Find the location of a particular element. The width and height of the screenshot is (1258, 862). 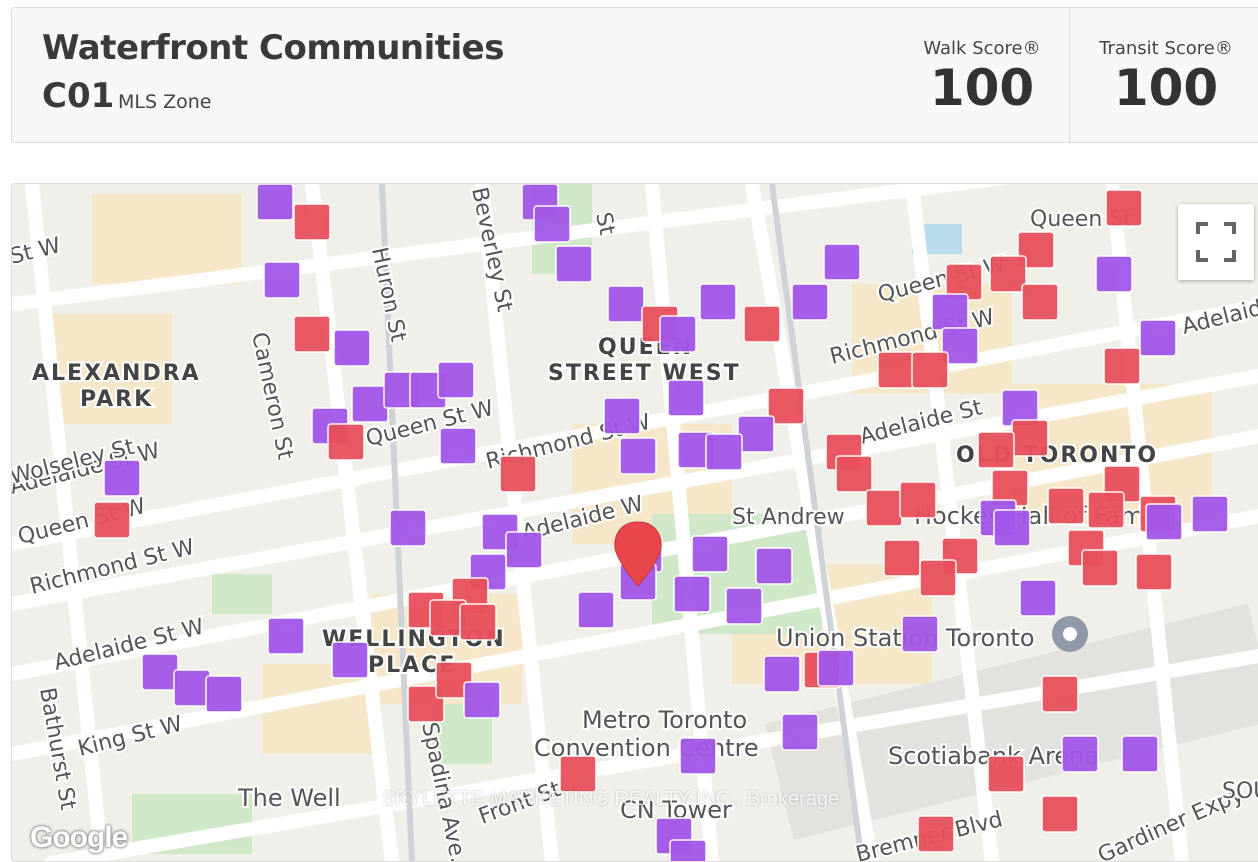

district-label: PARK is located at coordinates (116, 399).